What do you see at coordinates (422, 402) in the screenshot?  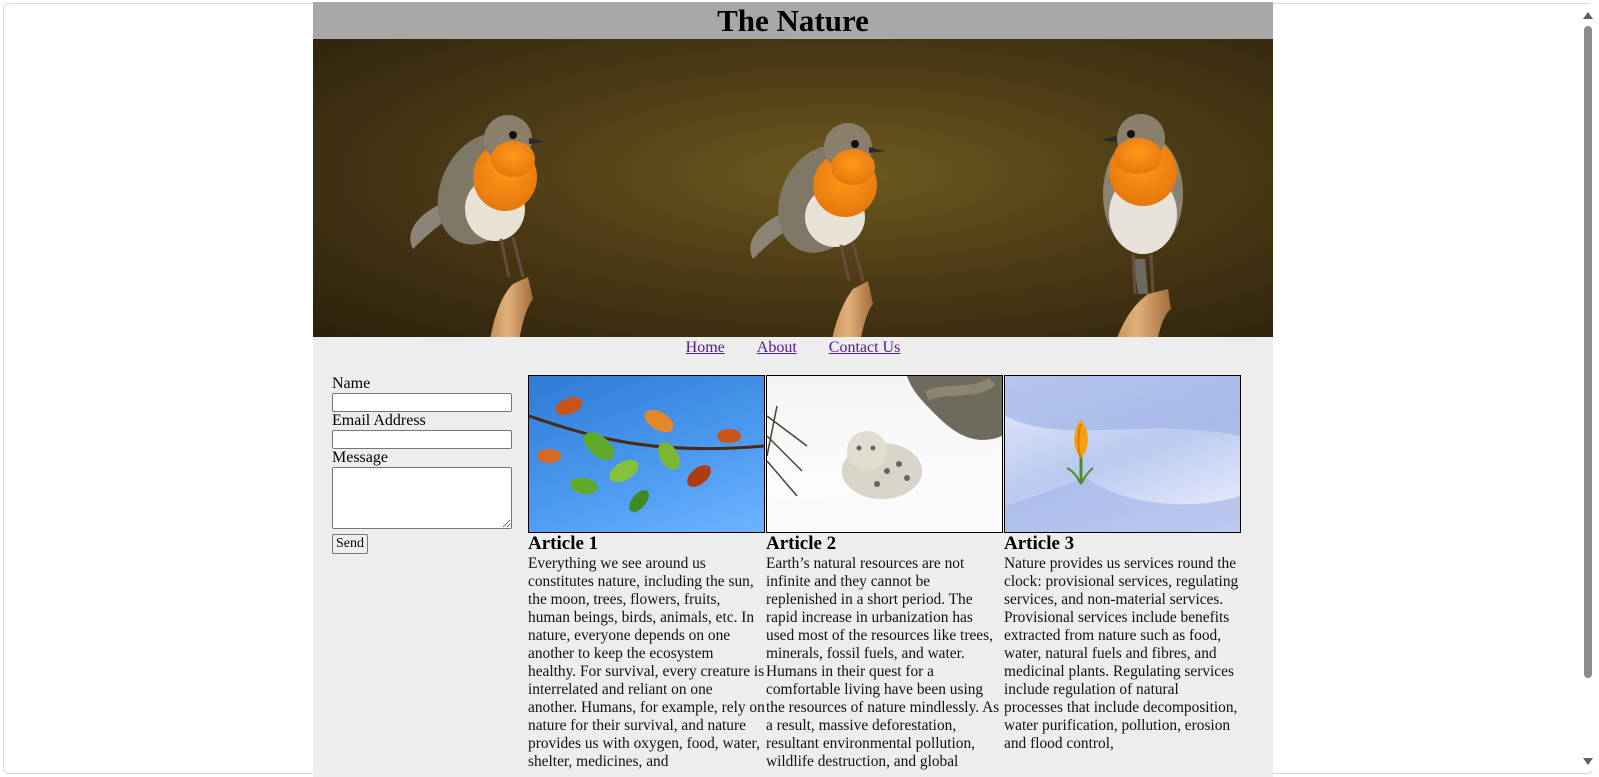 I see `name-field` at bounding box center [422, 402].